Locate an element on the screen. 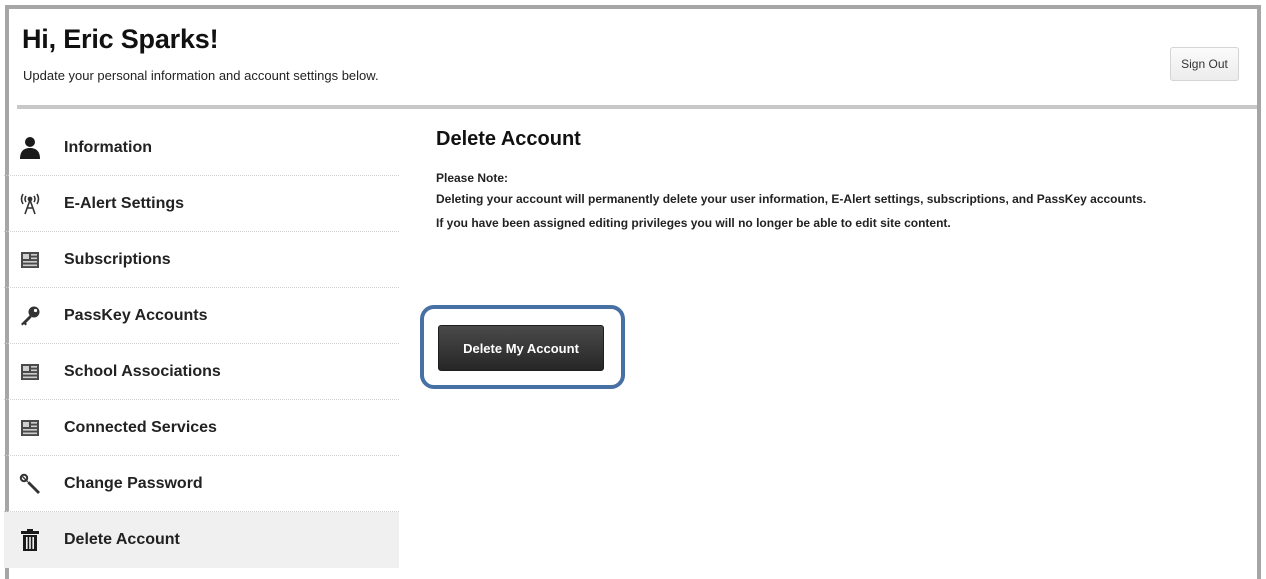  wrench-icon is located at coordinates (30, 484).